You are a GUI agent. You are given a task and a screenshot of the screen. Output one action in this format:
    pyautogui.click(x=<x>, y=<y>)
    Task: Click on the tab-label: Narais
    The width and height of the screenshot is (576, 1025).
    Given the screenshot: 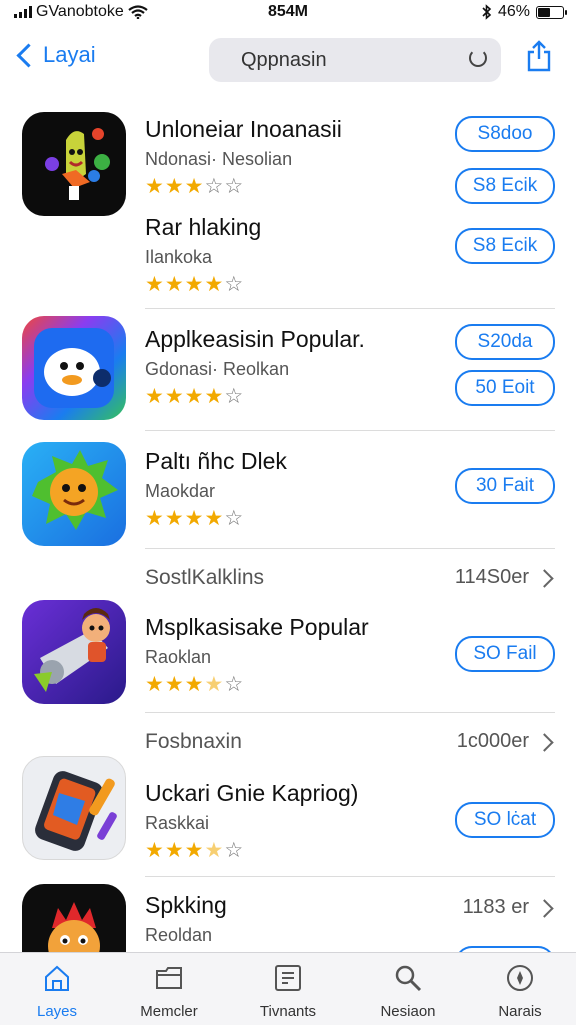 What is the action you would take?
    pyautogui.click(x=520, y=1011)
    